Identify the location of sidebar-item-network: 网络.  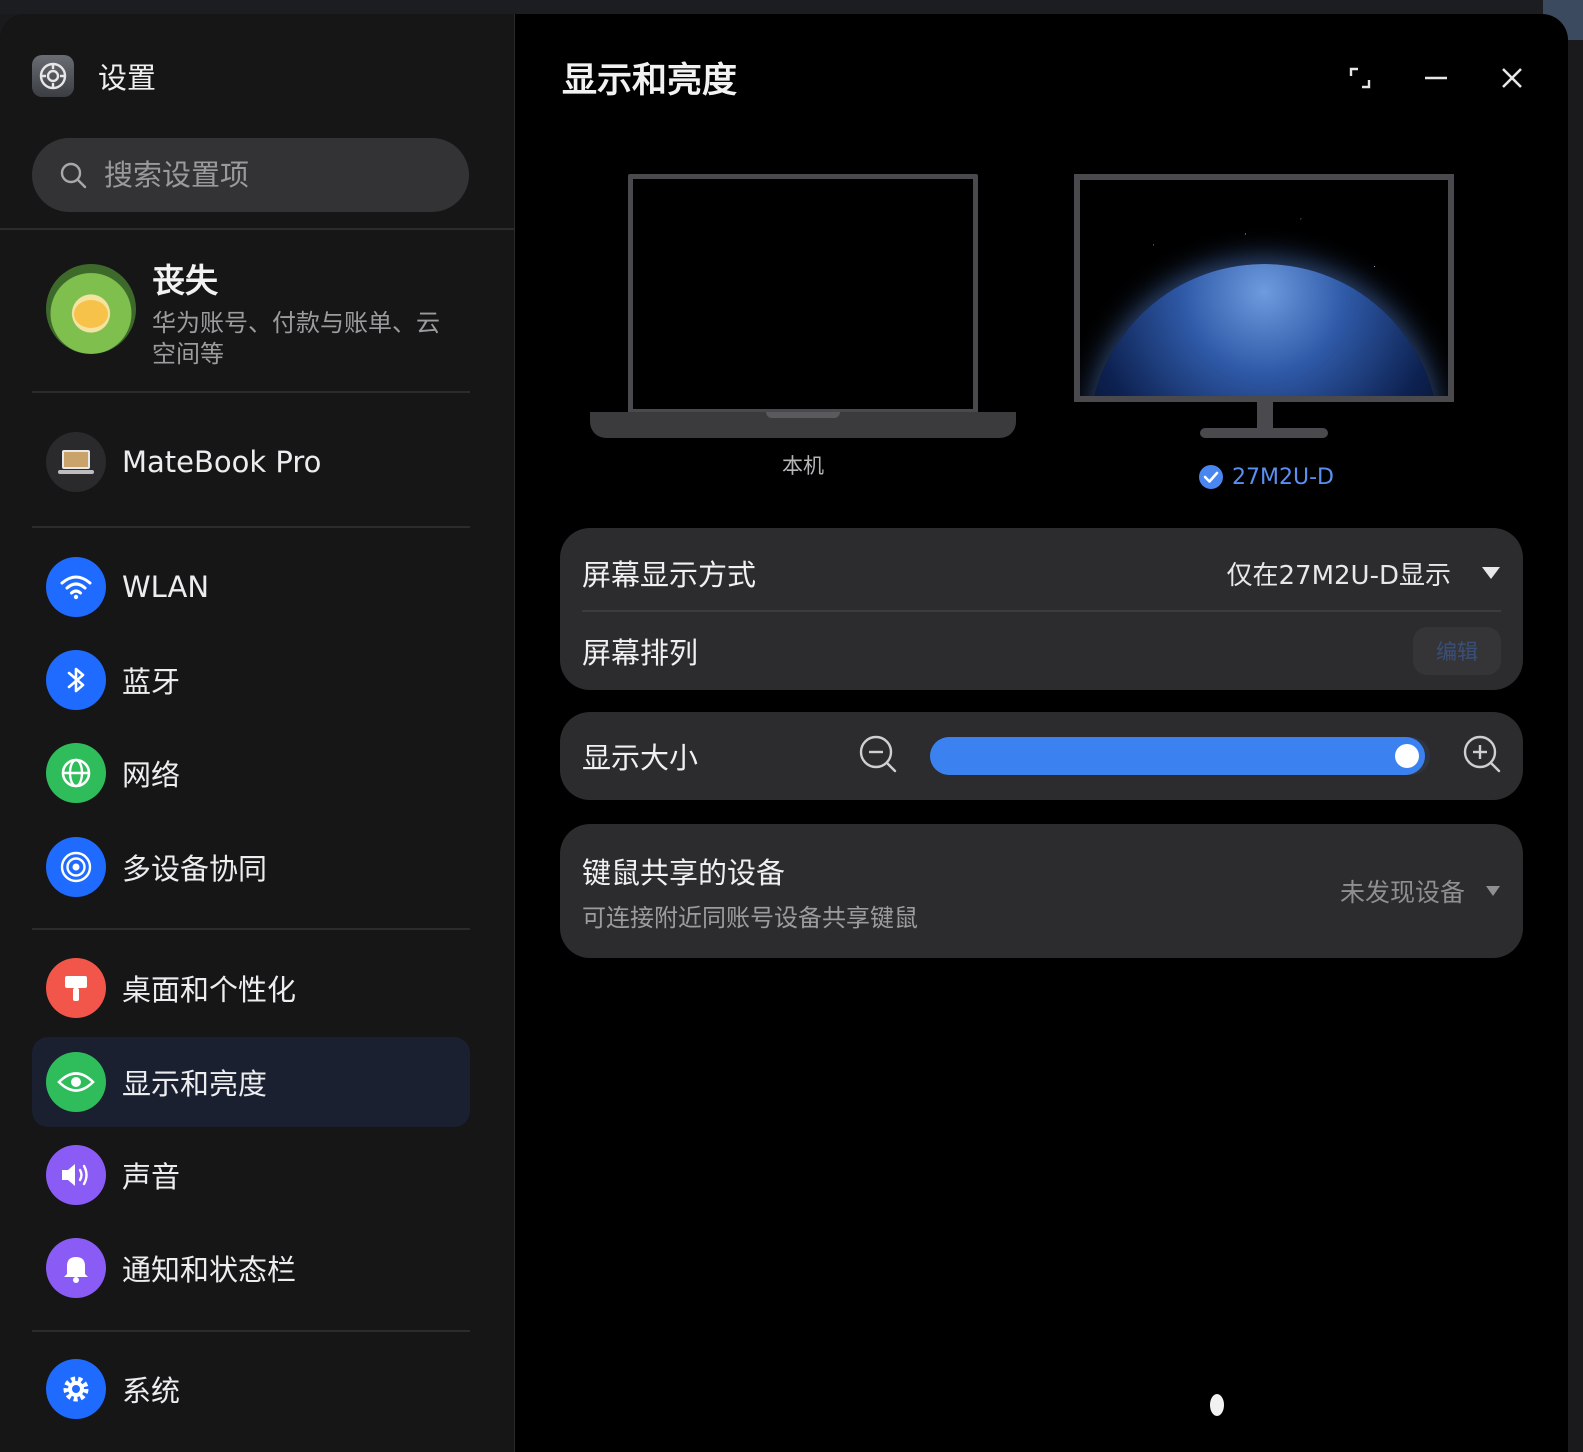
(251, 773).